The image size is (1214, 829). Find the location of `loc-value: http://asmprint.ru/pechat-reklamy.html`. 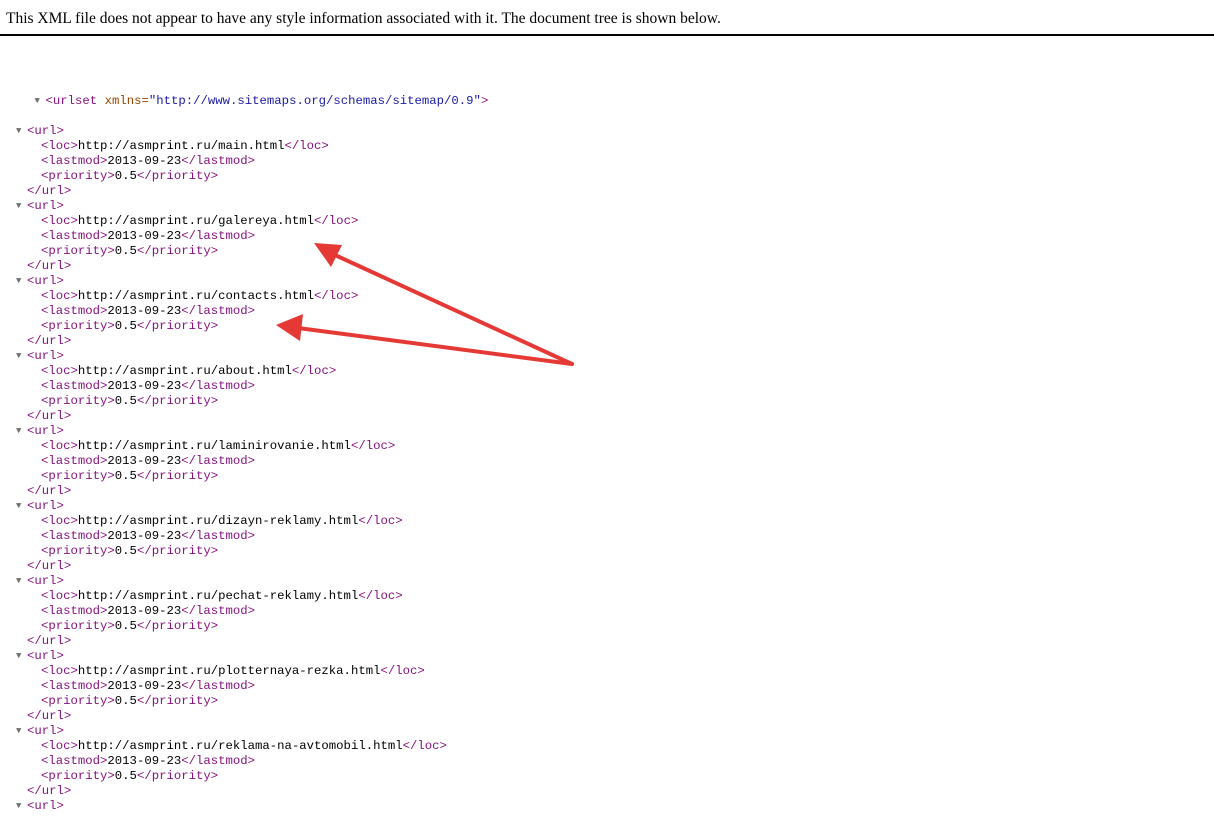

loc-value: http://asmprint.ru/pechat-reklamy.html is located at coordinates (218, 596).